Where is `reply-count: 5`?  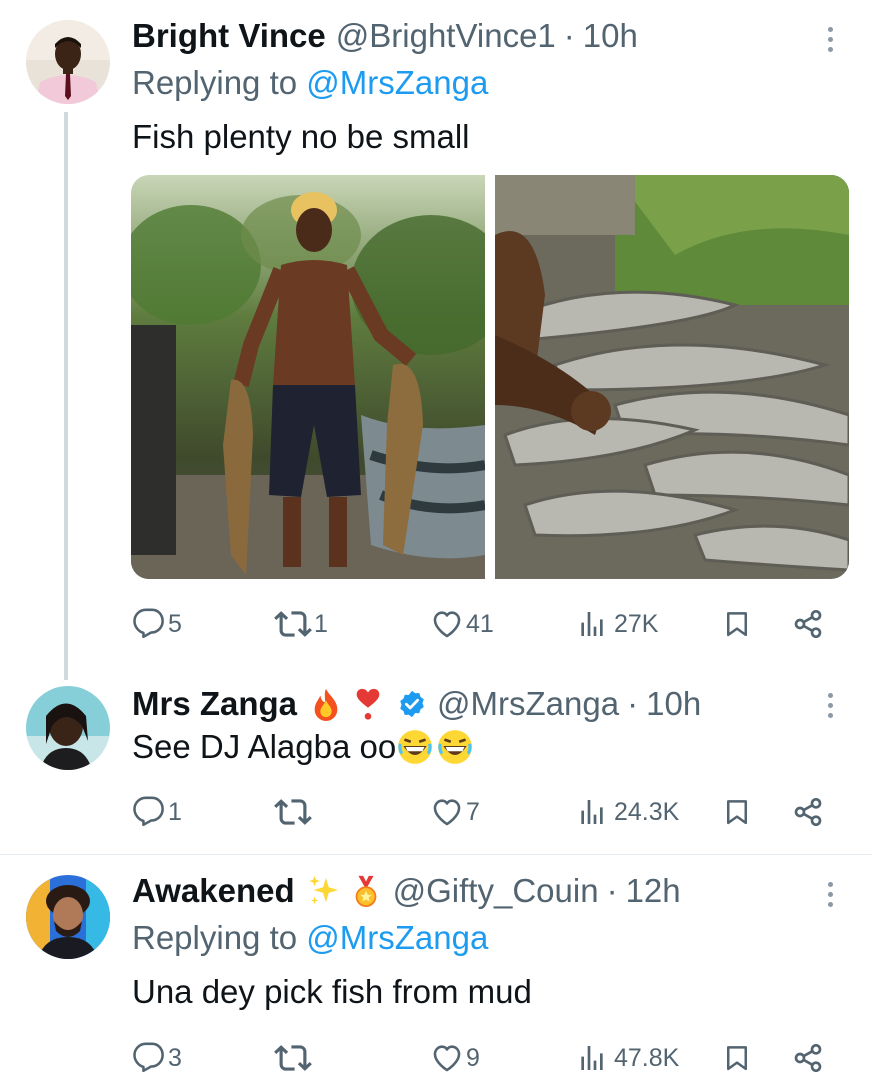 reply-count: 5 is located at coordinates (175, 623).